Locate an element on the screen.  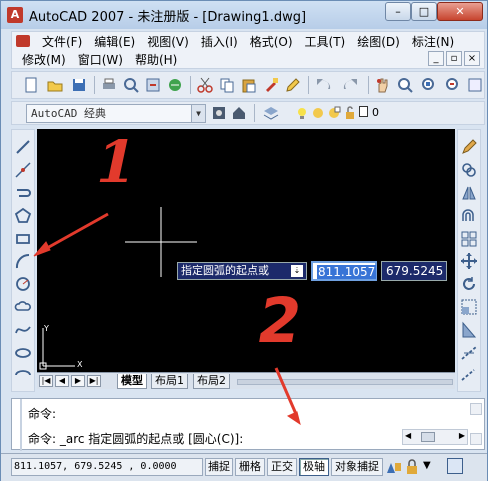
menu-edit: 编辑(E) is located at coordinates (114, 42).